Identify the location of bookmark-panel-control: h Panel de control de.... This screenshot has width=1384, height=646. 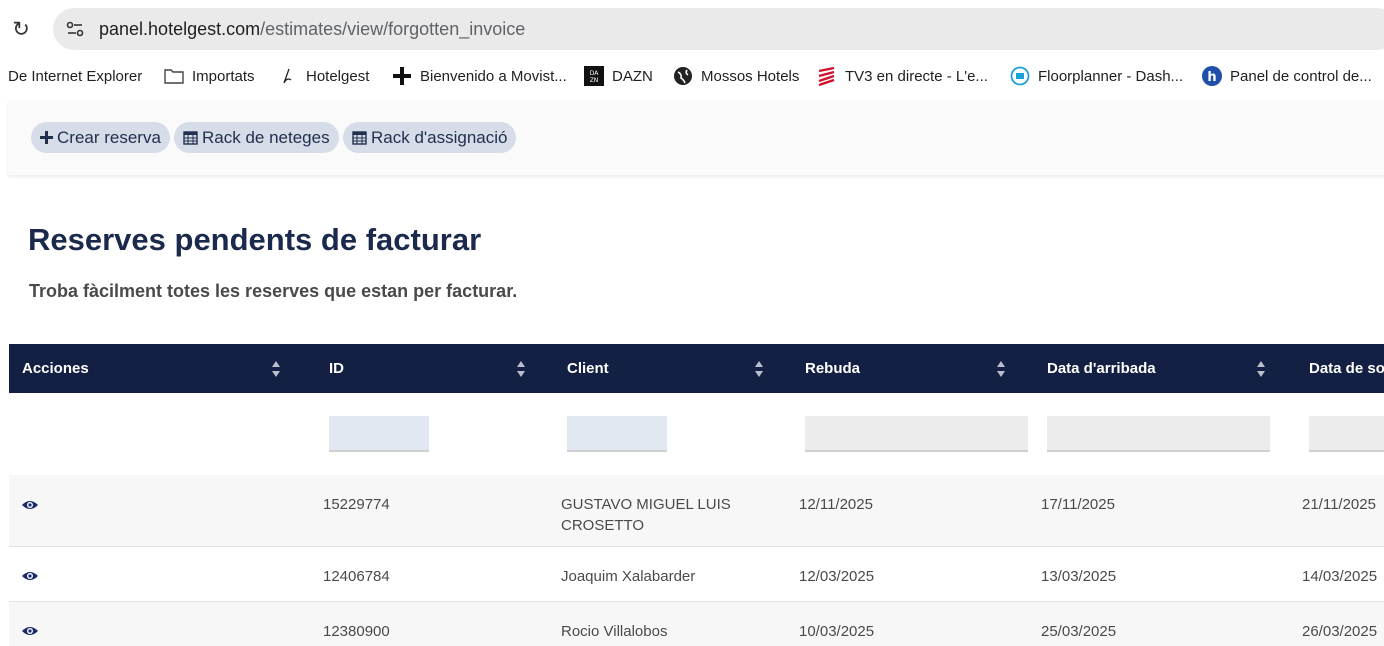
(1287, 76).